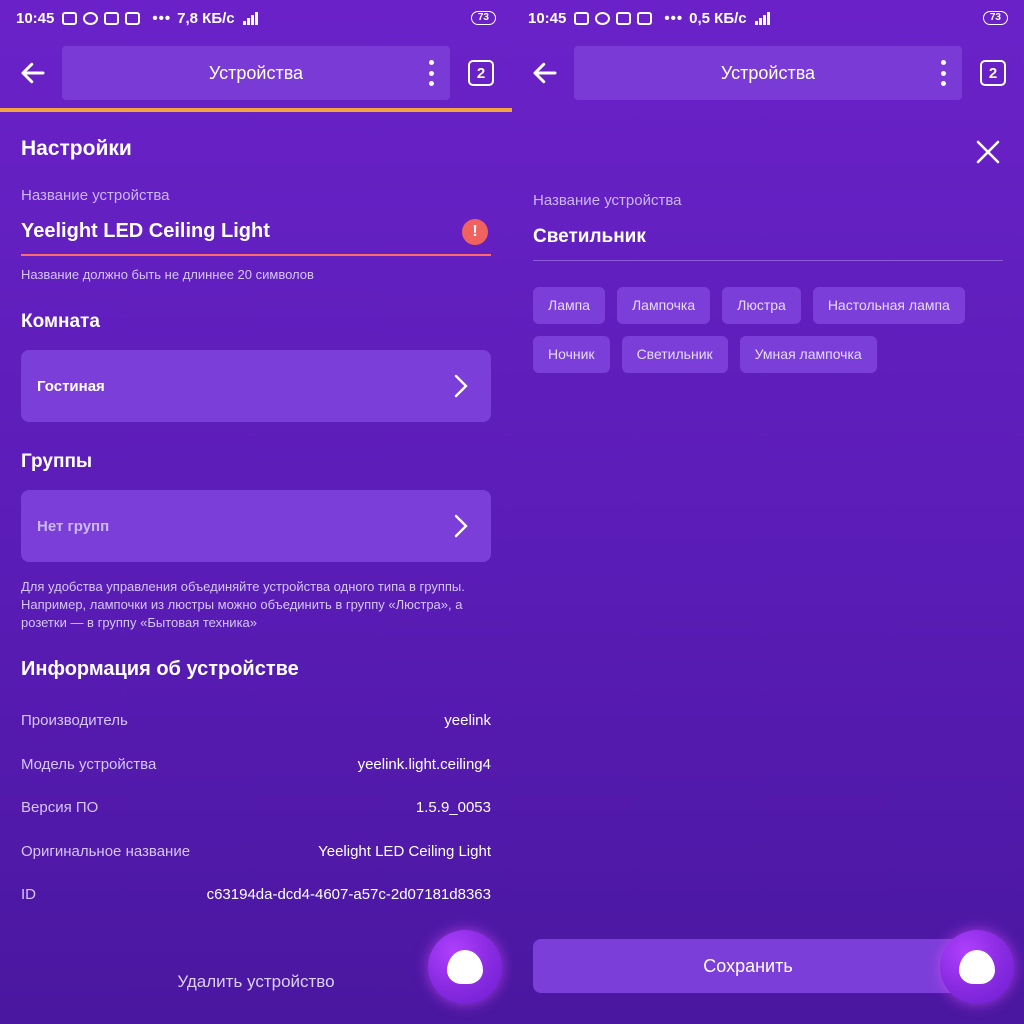  Describe the element at coordinates (404, 851) in the screenshot. I see `info-value: Yeelight LED Ceiling Light` at that location.